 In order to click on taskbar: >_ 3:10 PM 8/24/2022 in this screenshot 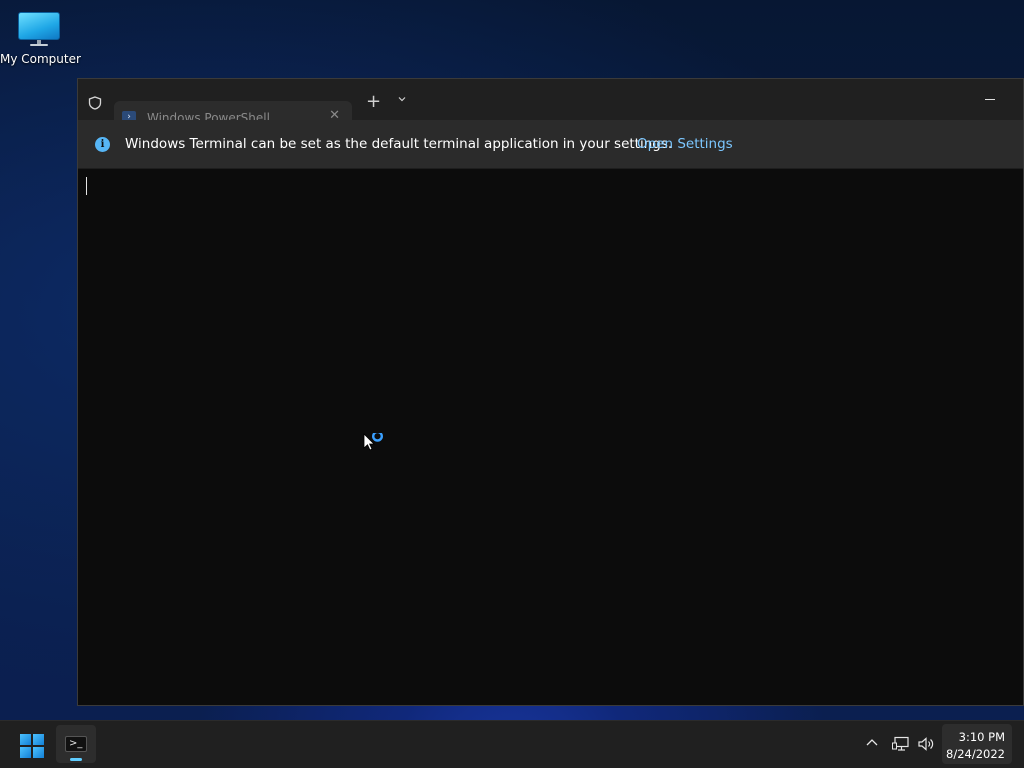, I will do `click(512, 744)`.